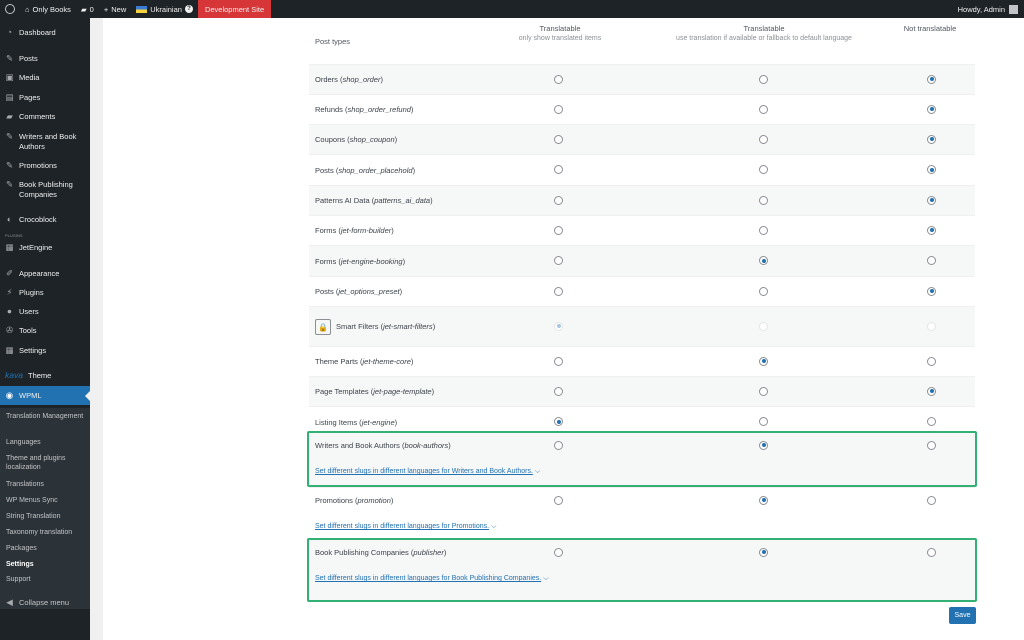  I want to click on sidebar-item-appearance: ✐ Appearance, so click(45, 274).